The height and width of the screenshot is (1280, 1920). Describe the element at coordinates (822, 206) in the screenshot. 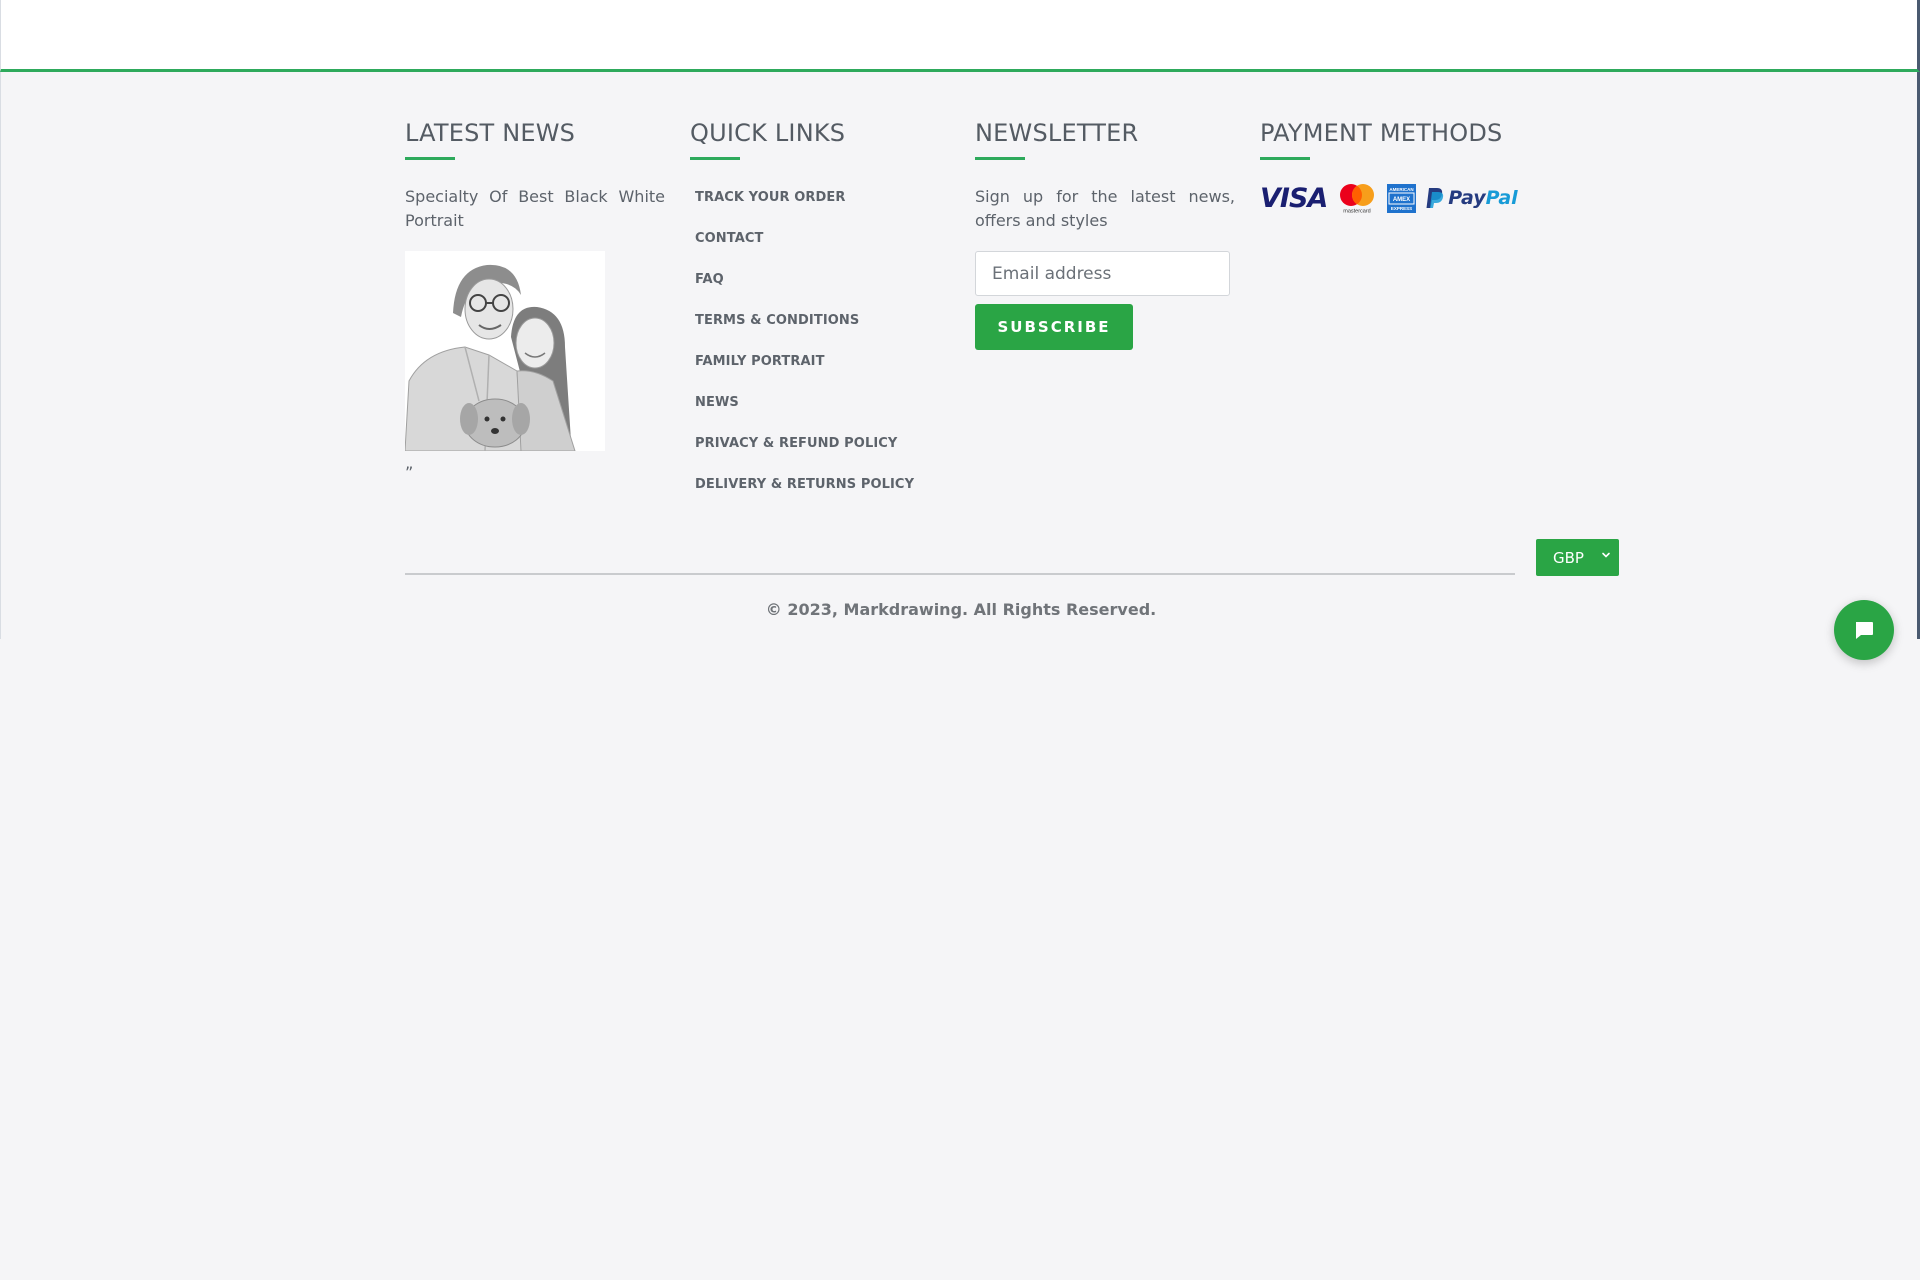

I see `list-item: TRACK YOUR ORDER` at that location.